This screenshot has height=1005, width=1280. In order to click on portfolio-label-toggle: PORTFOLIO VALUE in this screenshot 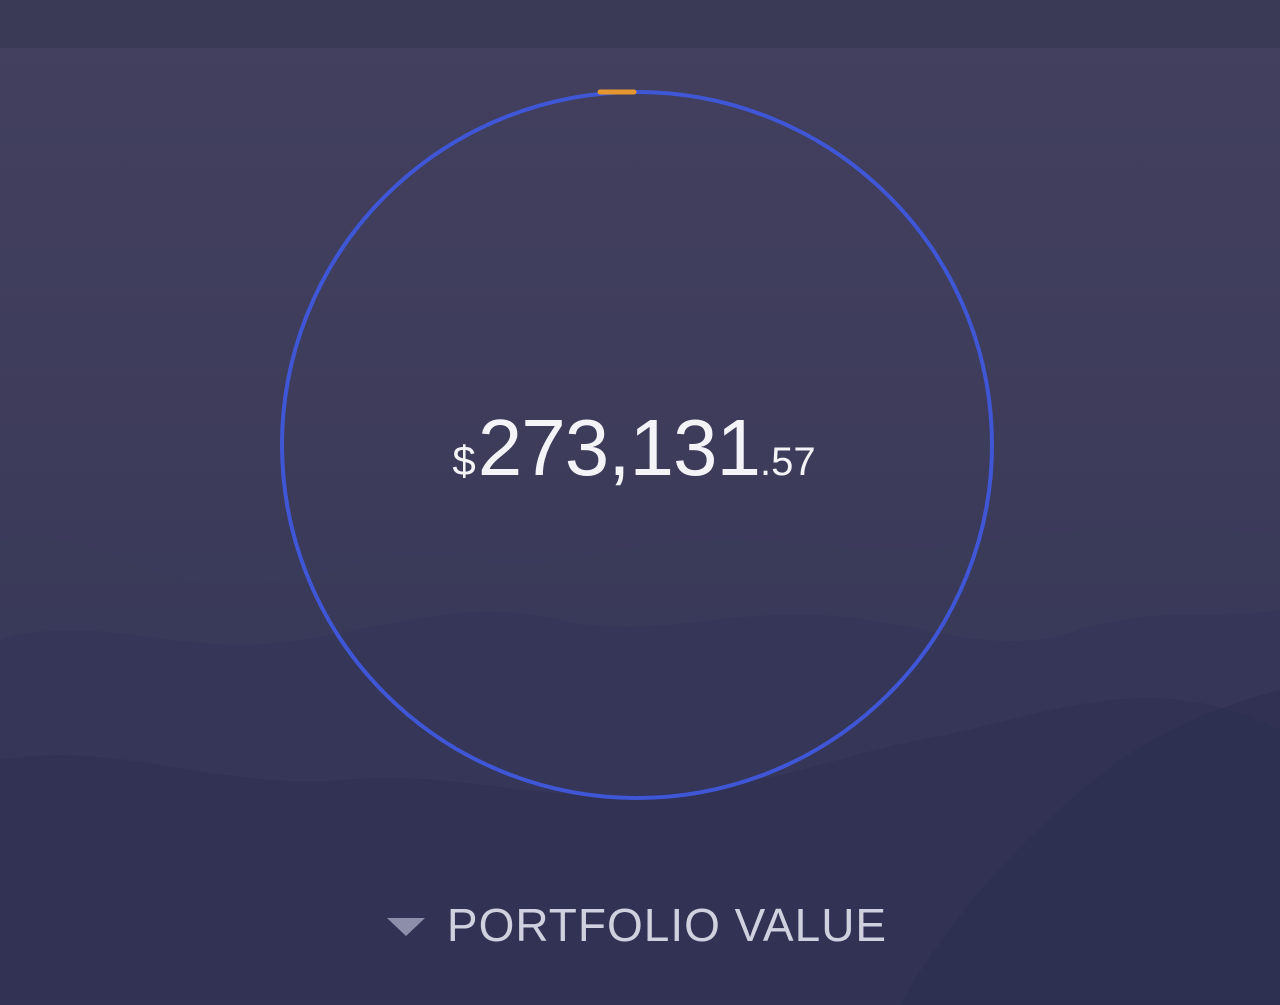, I will do `click(640, 925)`.